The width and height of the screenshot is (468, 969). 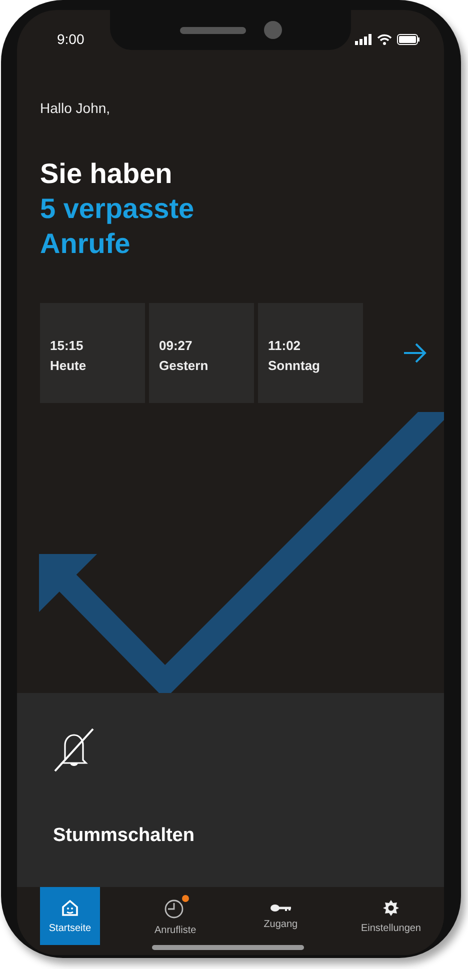 What do you see at coordinates (97, 366) in the screenshot?
I see `call-day: Heute` at bounding box center [97, 366].